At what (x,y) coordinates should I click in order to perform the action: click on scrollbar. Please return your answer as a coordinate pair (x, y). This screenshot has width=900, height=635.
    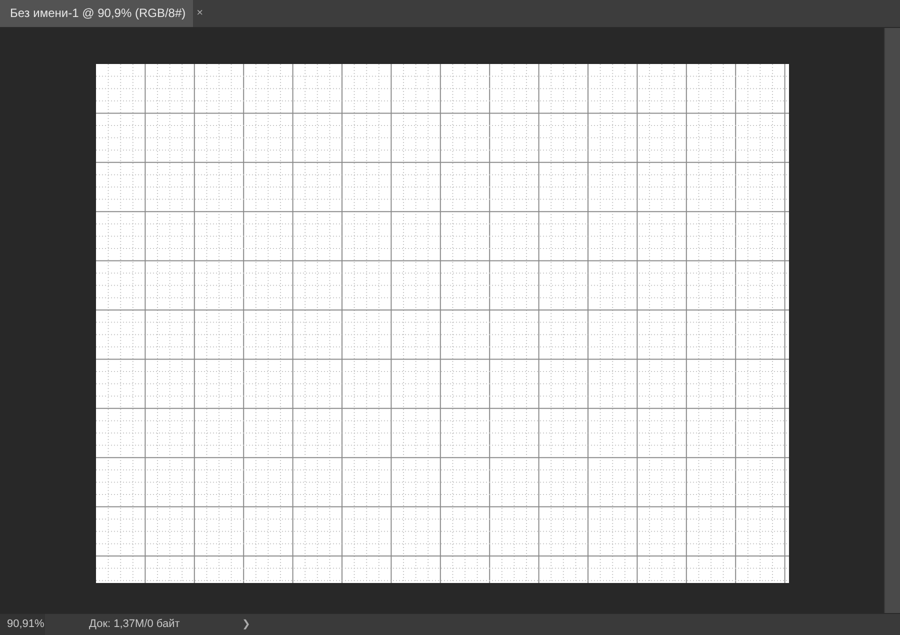
    Looking at the image, I should click on (892, 320).